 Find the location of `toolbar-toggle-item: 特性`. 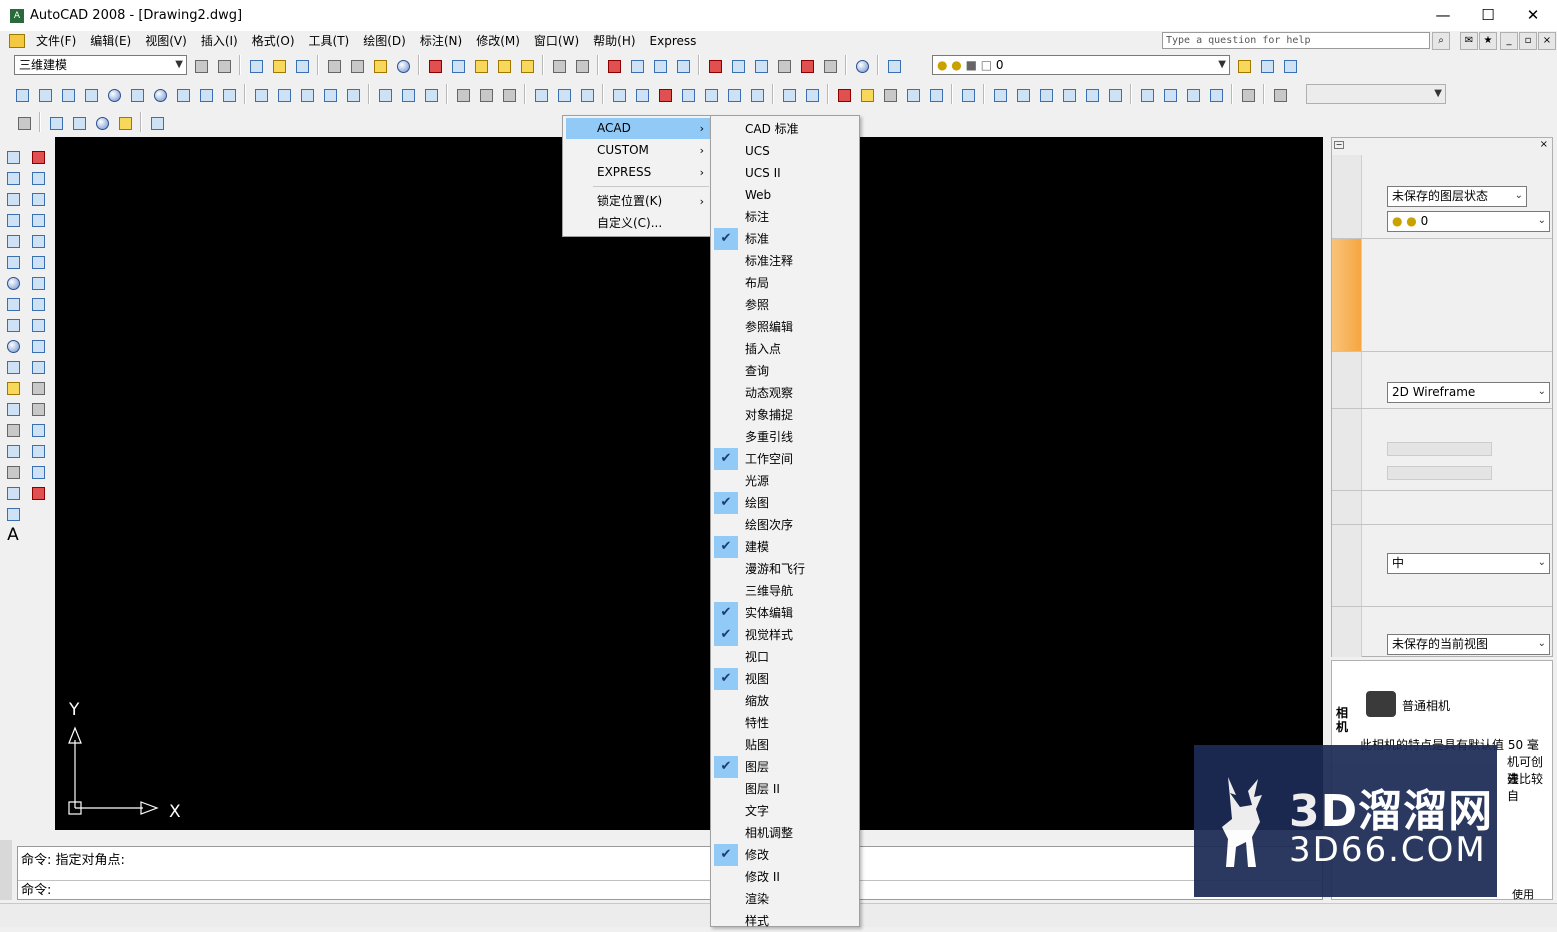

toolbar-toggle-item: 特性 is located at coordinates (786, 723).